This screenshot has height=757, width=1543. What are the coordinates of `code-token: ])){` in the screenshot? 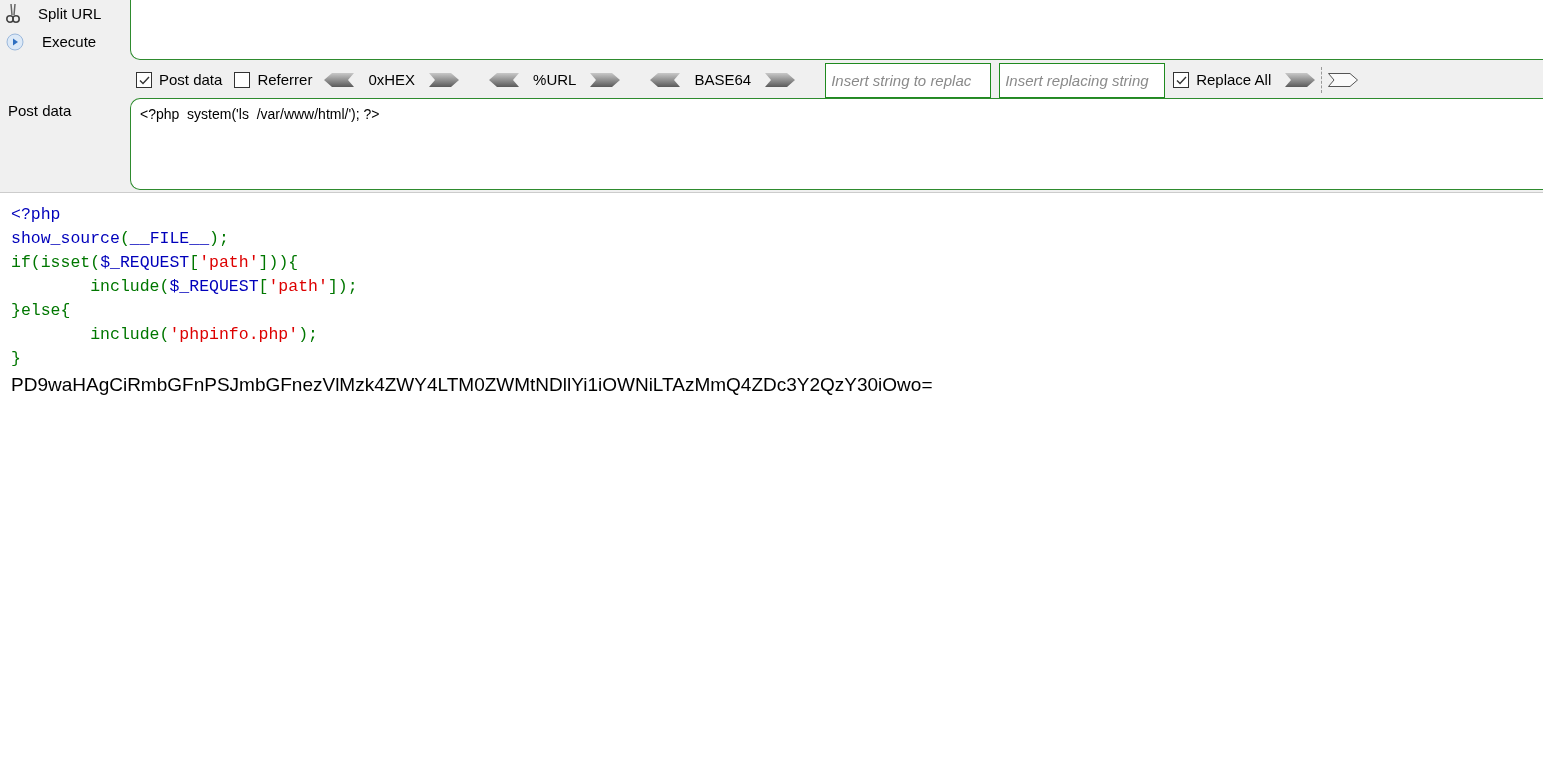 It's located at (278, 263).